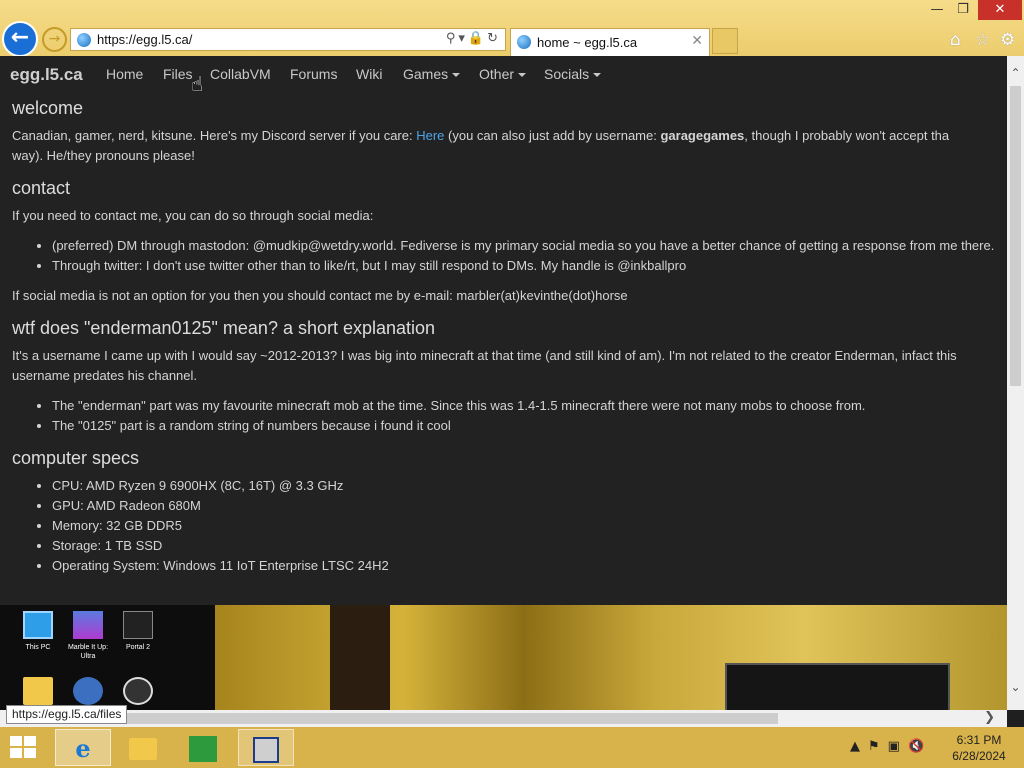 The height and width of the screenshot is (768, 1024). Describe the element at coordinates (313, 74) in the screenshot. I see `nav-forums: Forums` at that location.